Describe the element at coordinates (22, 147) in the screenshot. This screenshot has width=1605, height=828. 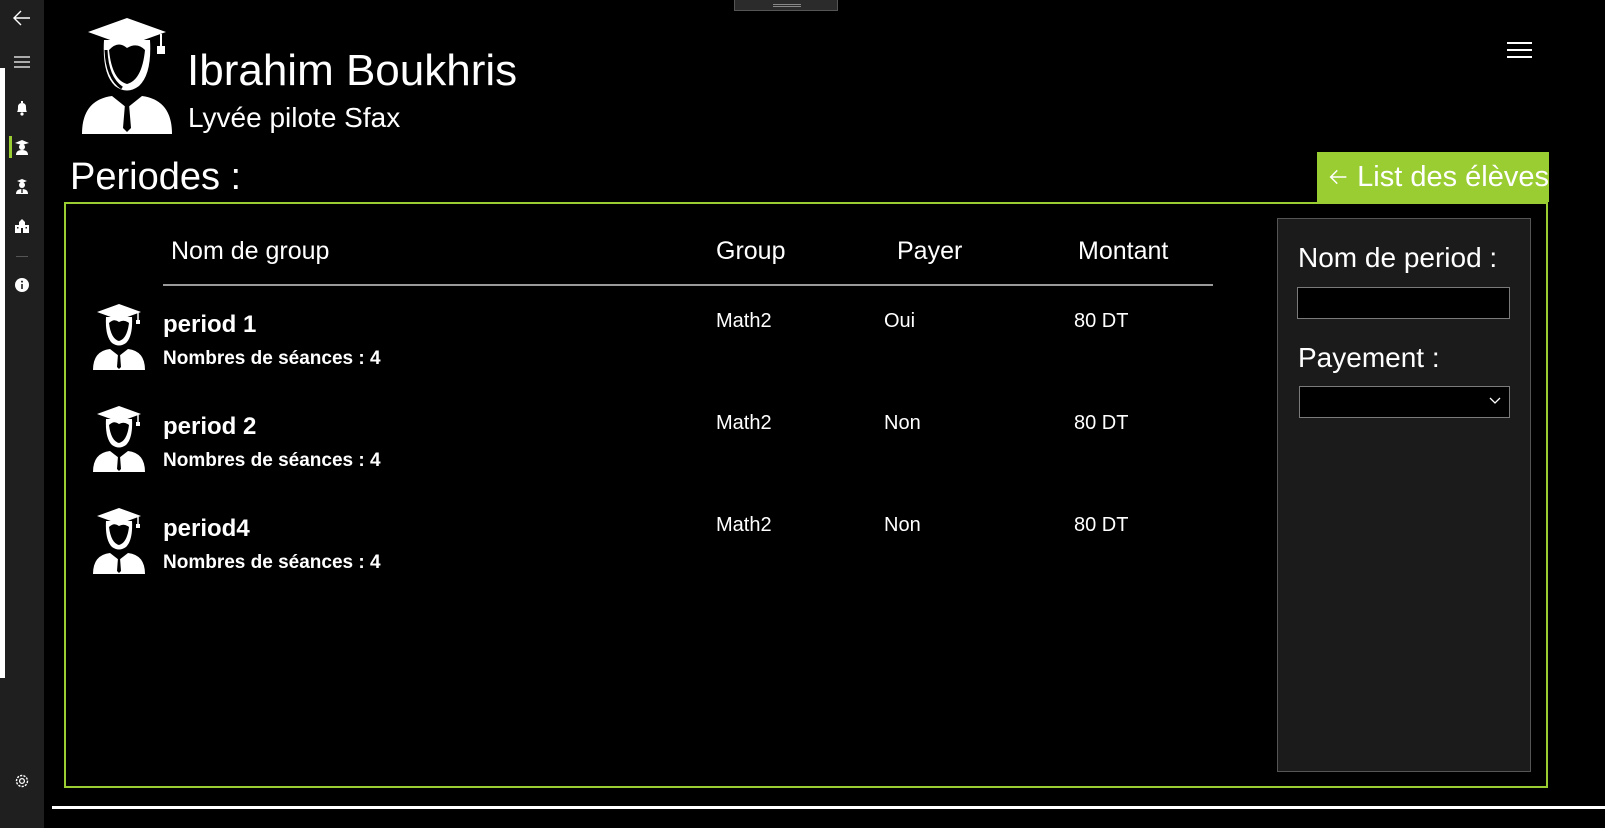
I see `student-icon` at that location.